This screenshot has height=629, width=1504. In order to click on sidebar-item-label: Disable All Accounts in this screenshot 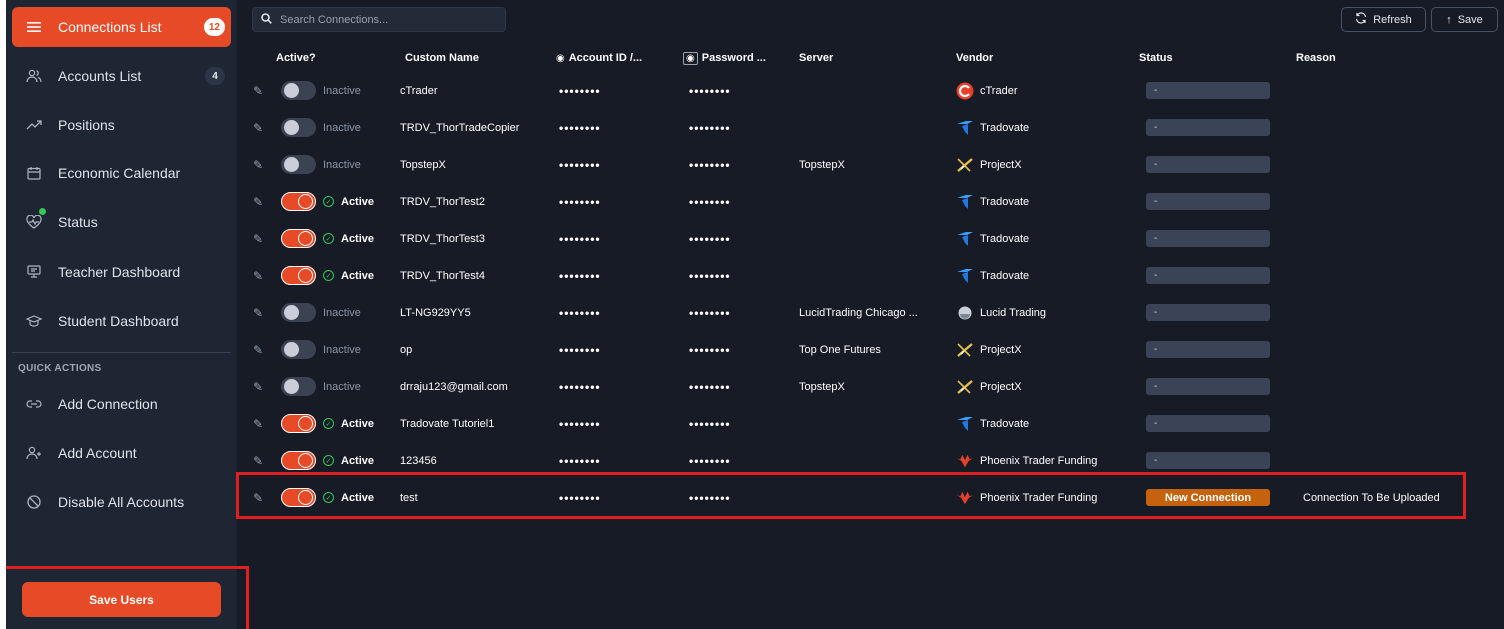, I will do `click(121, 502)`.